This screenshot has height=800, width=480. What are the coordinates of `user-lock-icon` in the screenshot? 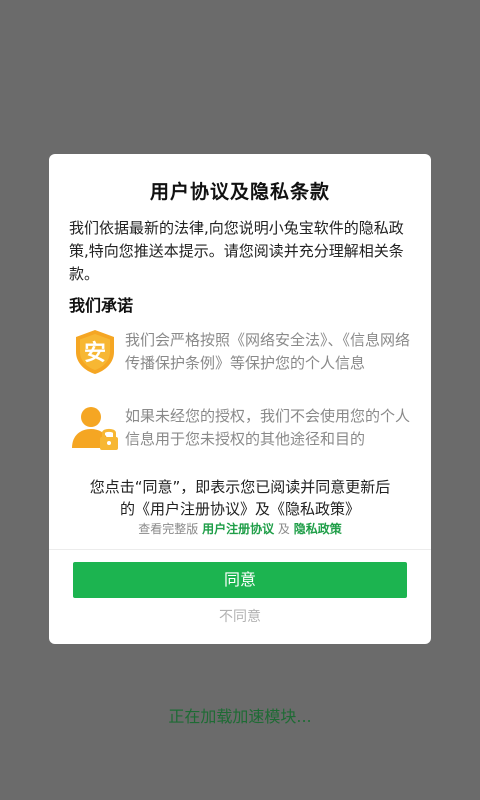 It's located at (95, 428).